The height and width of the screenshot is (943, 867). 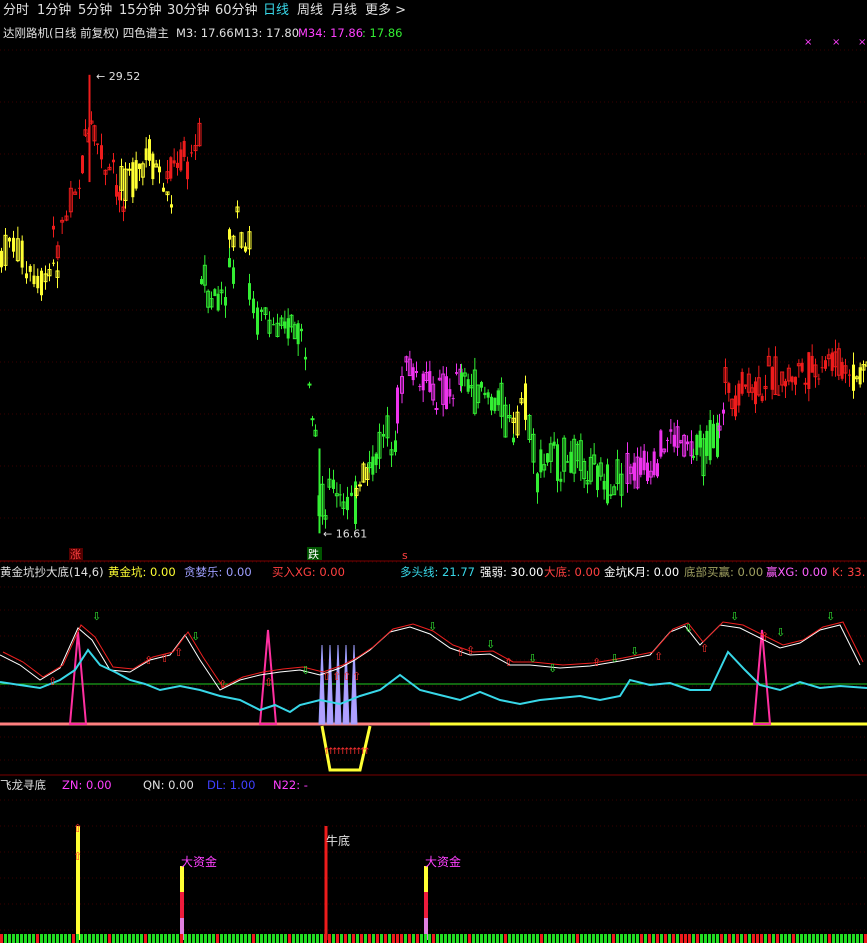 What do you see at coordinates (862, 42) in the screenshot?
I see `marker-x: ×` at bounding box center [862, 42].